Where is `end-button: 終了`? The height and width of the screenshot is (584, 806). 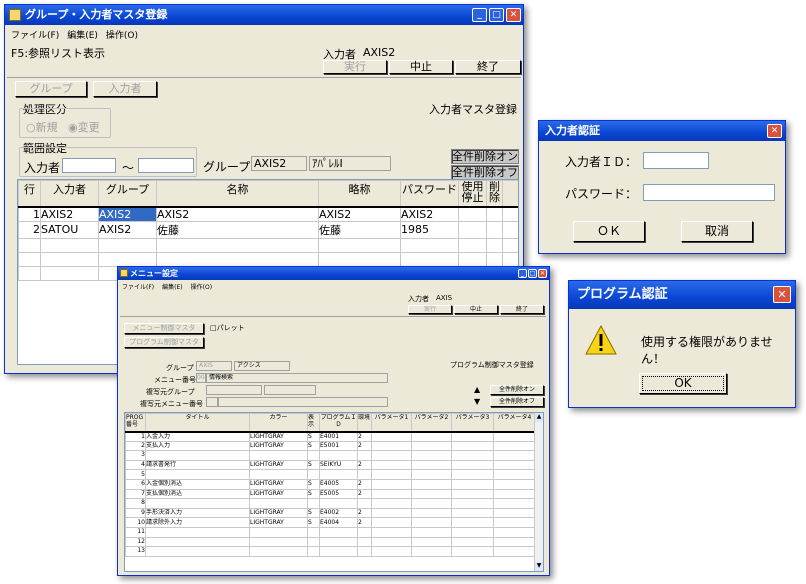 end-button: 終了 is located at coordinates (488, 67).